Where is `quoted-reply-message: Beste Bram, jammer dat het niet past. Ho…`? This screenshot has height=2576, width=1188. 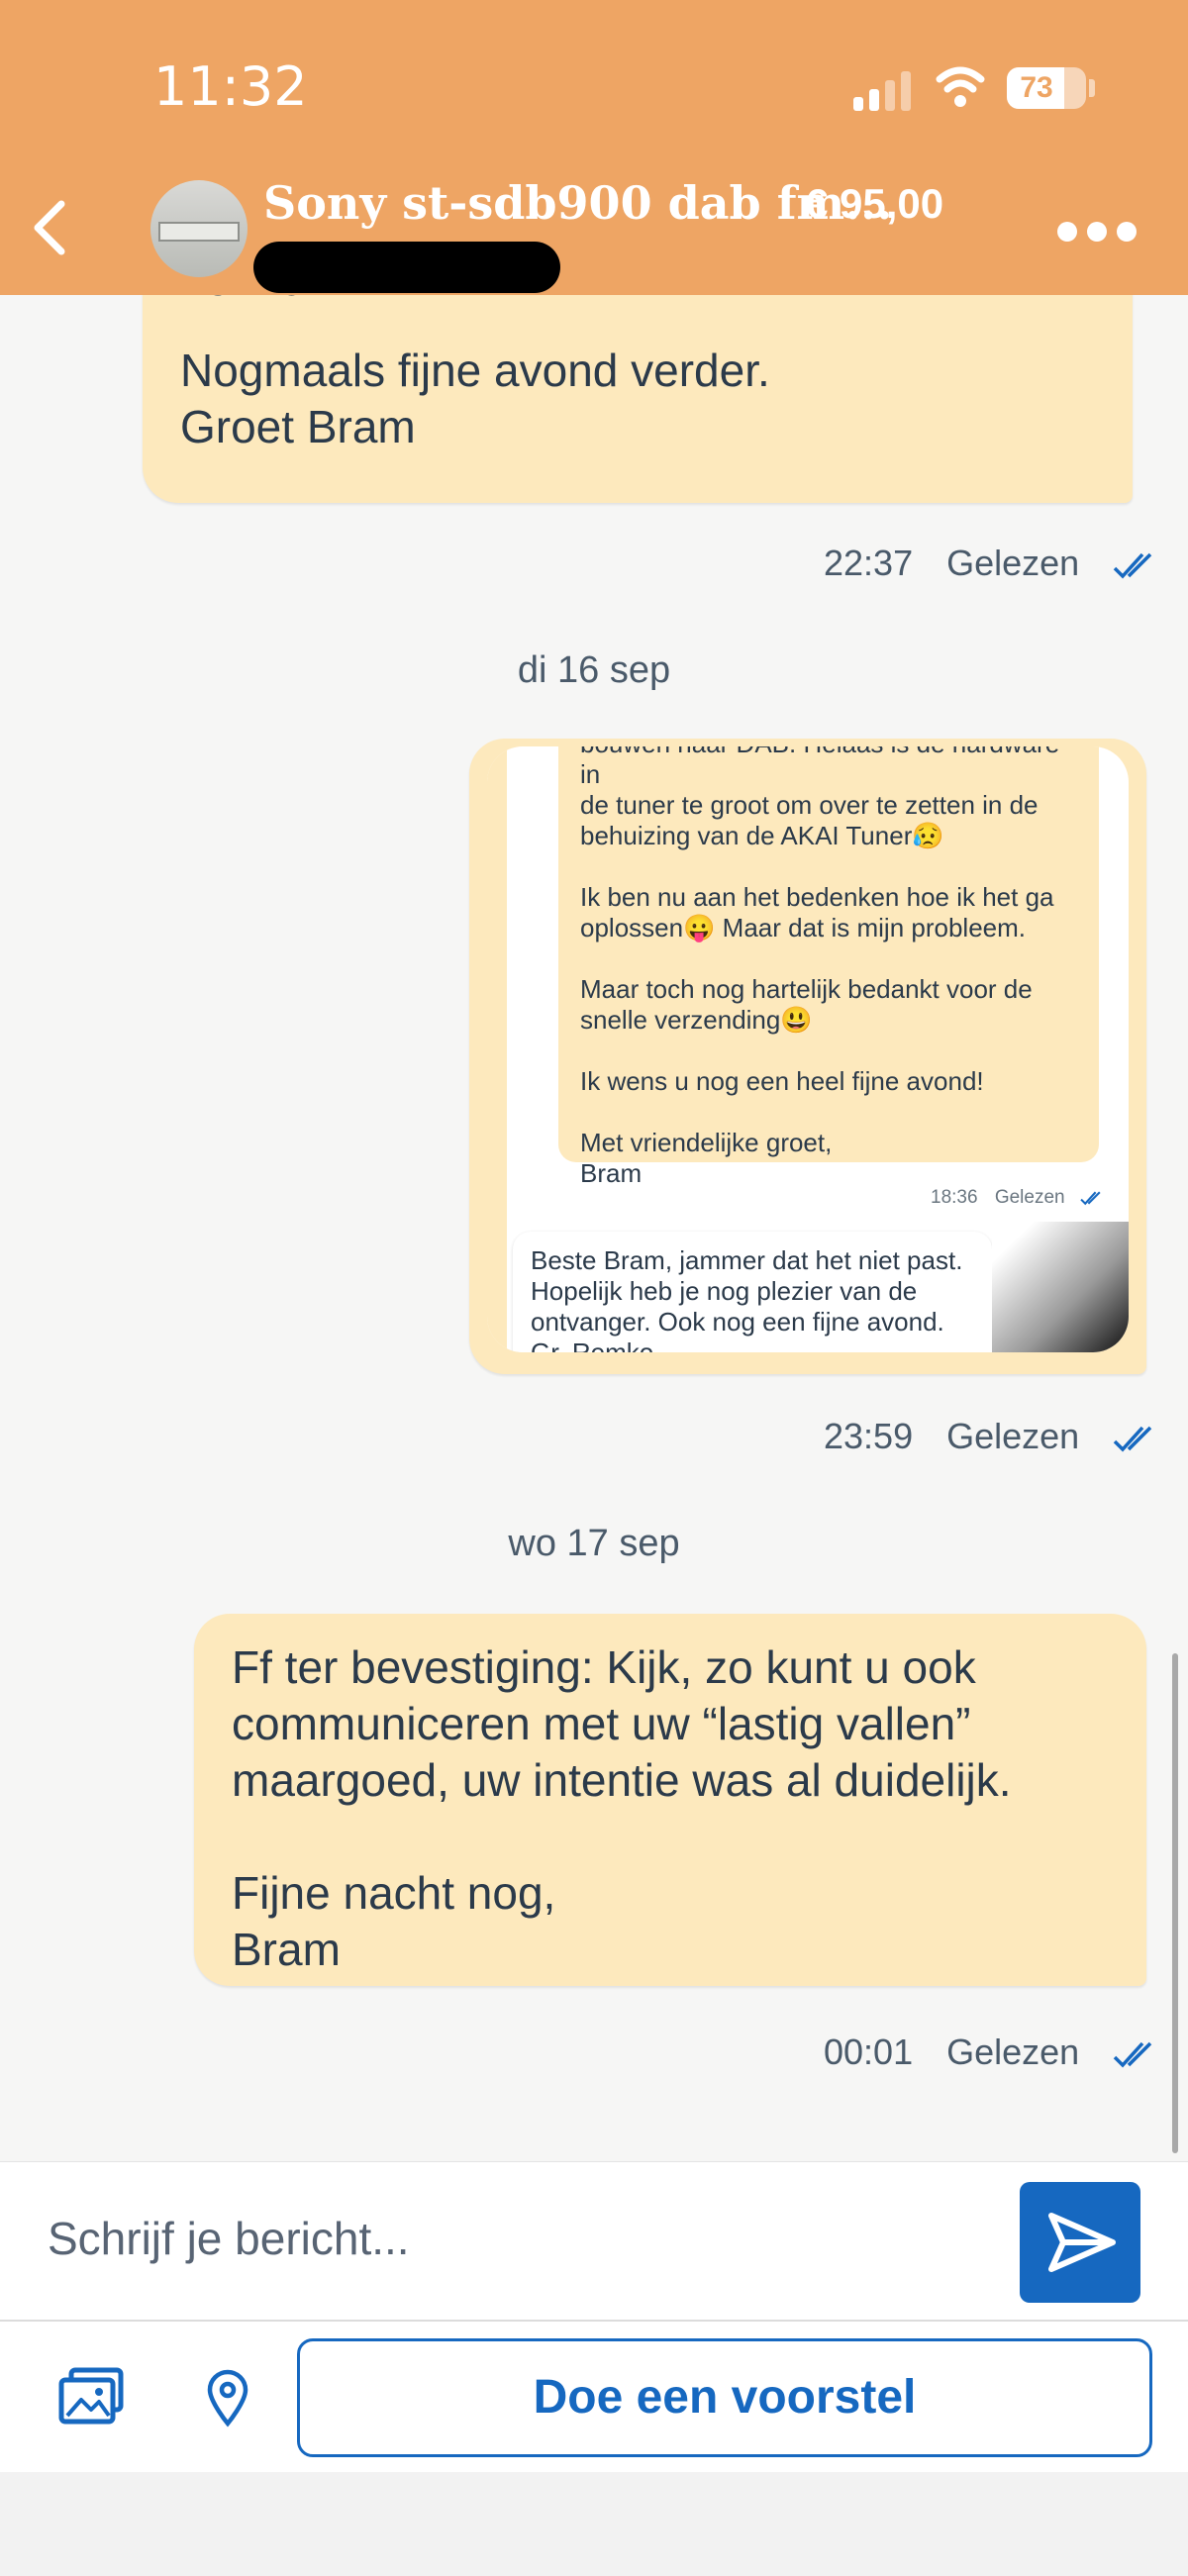
quoted-reply-message: Beste Bram, jammer dat het niet past. Ho… is located at coordinates (752, 1292).